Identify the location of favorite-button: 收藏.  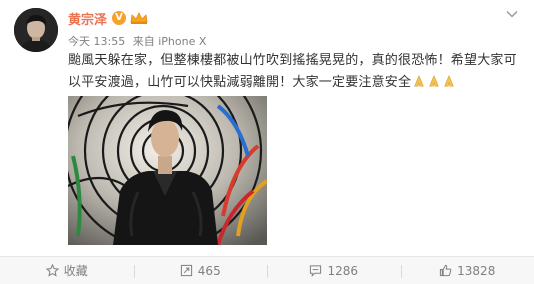
(67, 270).